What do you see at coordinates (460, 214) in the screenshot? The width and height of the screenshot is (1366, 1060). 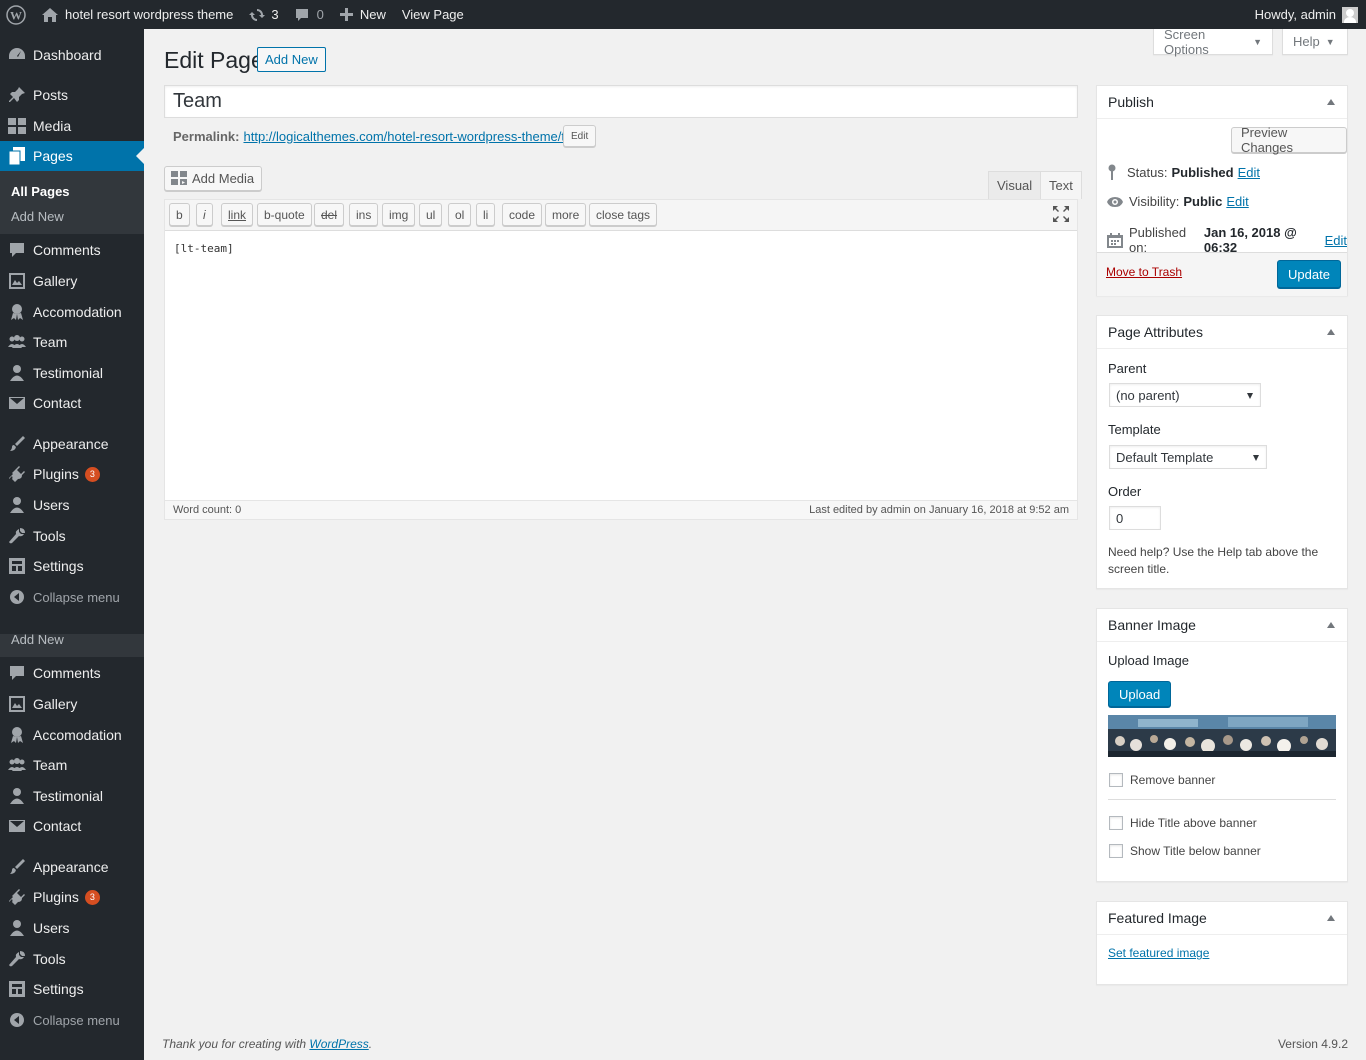 I see `qt-ol-button: ol` at bounding box center [460, 214].